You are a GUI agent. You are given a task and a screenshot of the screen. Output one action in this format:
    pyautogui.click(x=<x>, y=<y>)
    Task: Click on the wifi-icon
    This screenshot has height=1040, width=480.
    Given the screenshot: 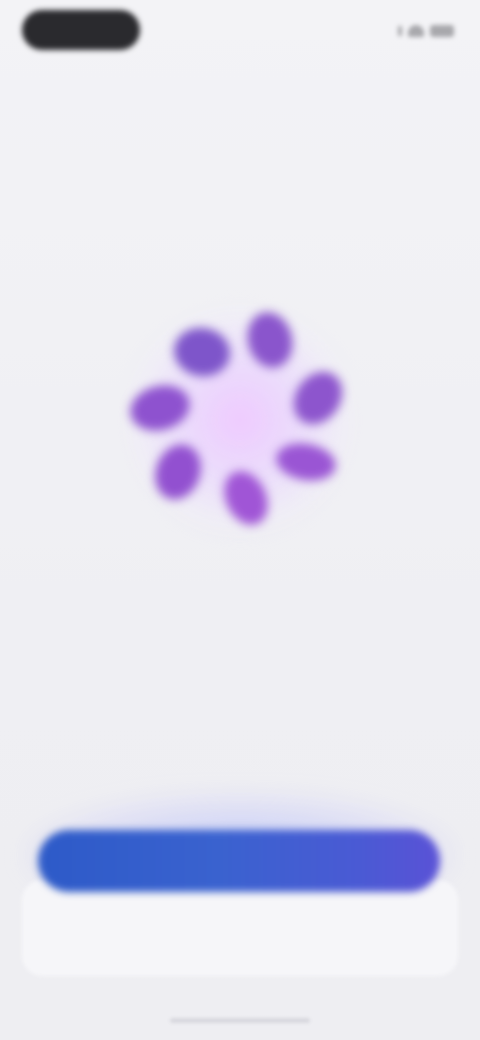 What is the action you would take?
    pyautogui.click(x=416, y=31)
    